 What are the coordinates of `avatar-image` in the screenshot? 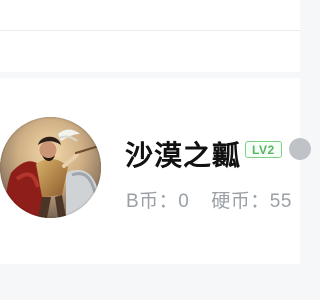 It's located at (50, 167).